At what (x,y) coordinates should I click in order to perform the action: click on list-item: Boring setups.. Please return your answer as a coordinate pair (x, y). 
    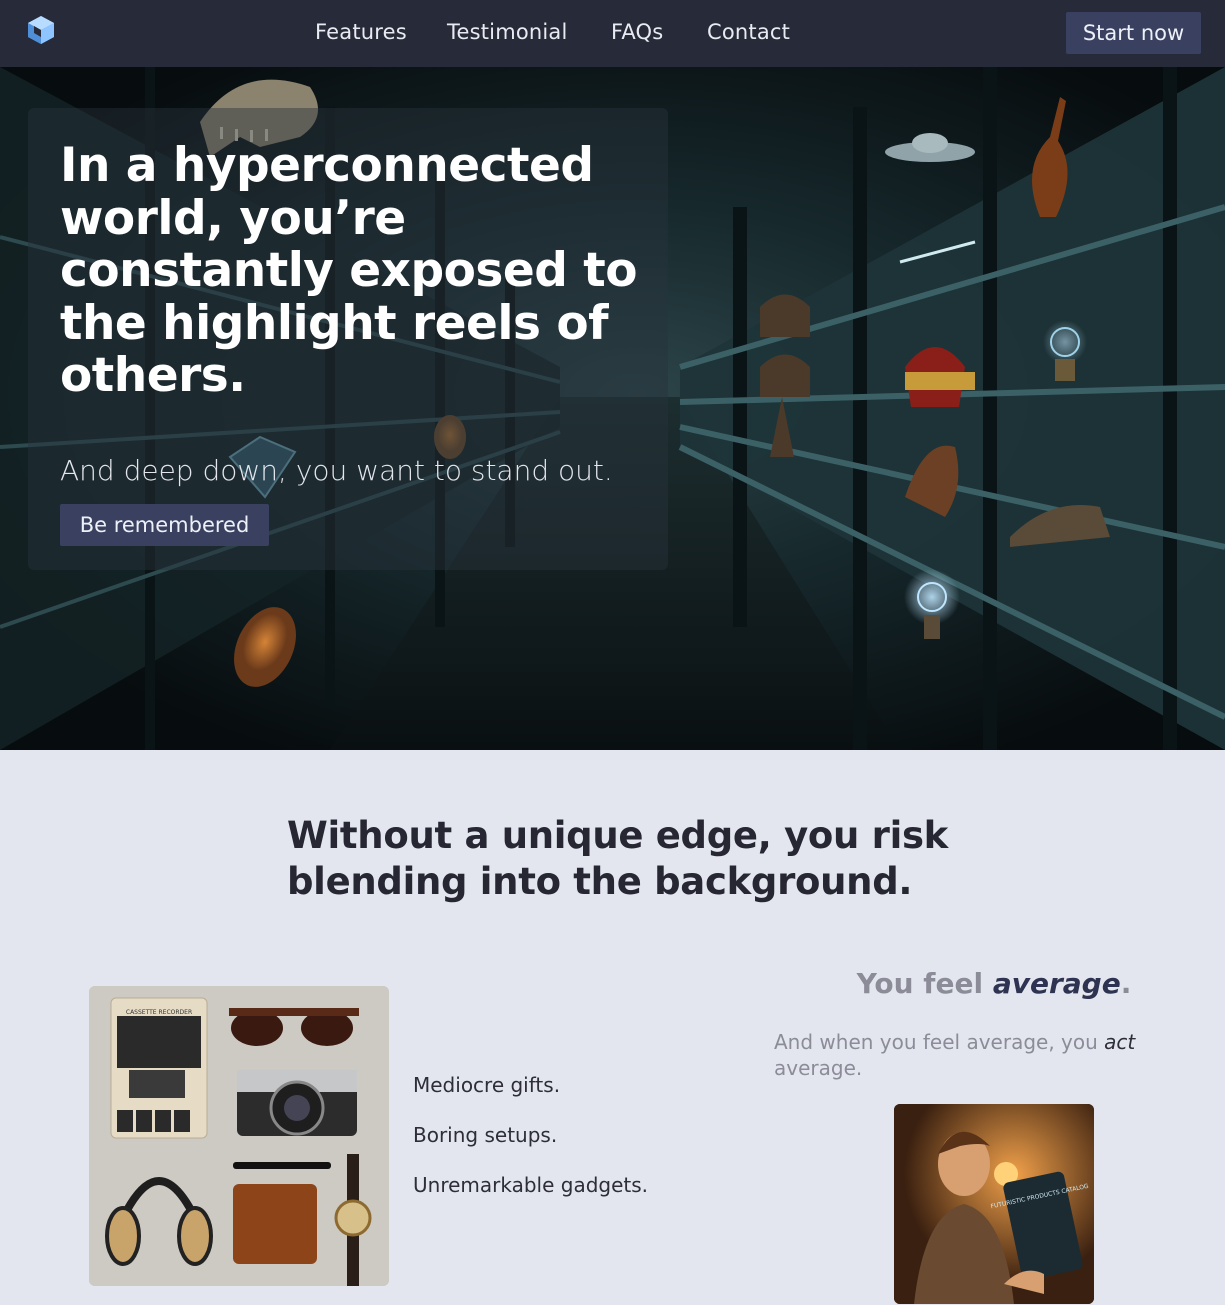
    Looking at the image, I should click on (485, 1135).